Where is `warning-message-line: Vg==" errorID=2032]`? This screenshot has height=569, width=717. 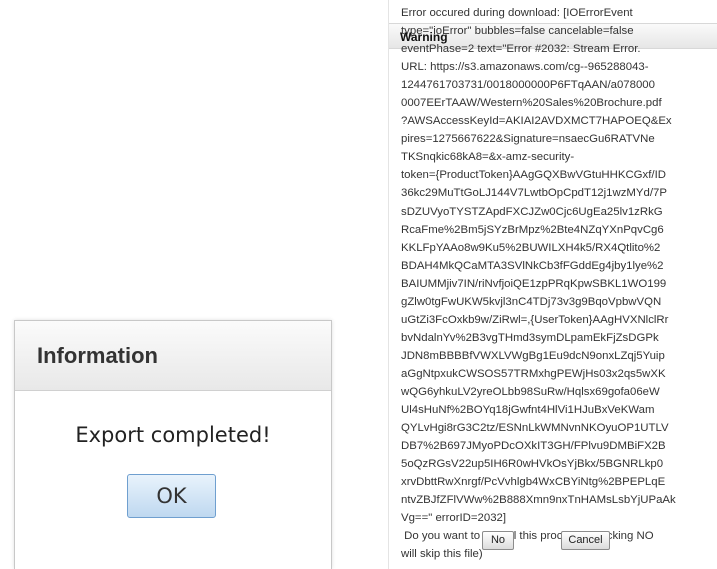 warning-message-line: Vg==" errorID=2032] is located at coordinates (454, 518).